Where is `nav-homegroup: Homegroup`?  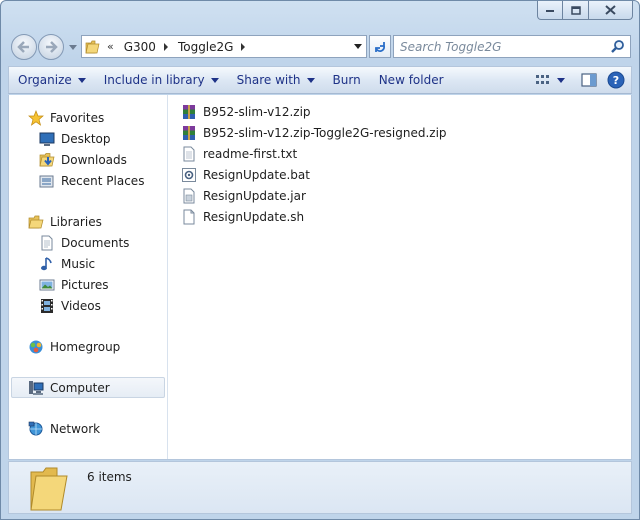
nav-homegroup: Homegroup is located at coordinates (88, 346).